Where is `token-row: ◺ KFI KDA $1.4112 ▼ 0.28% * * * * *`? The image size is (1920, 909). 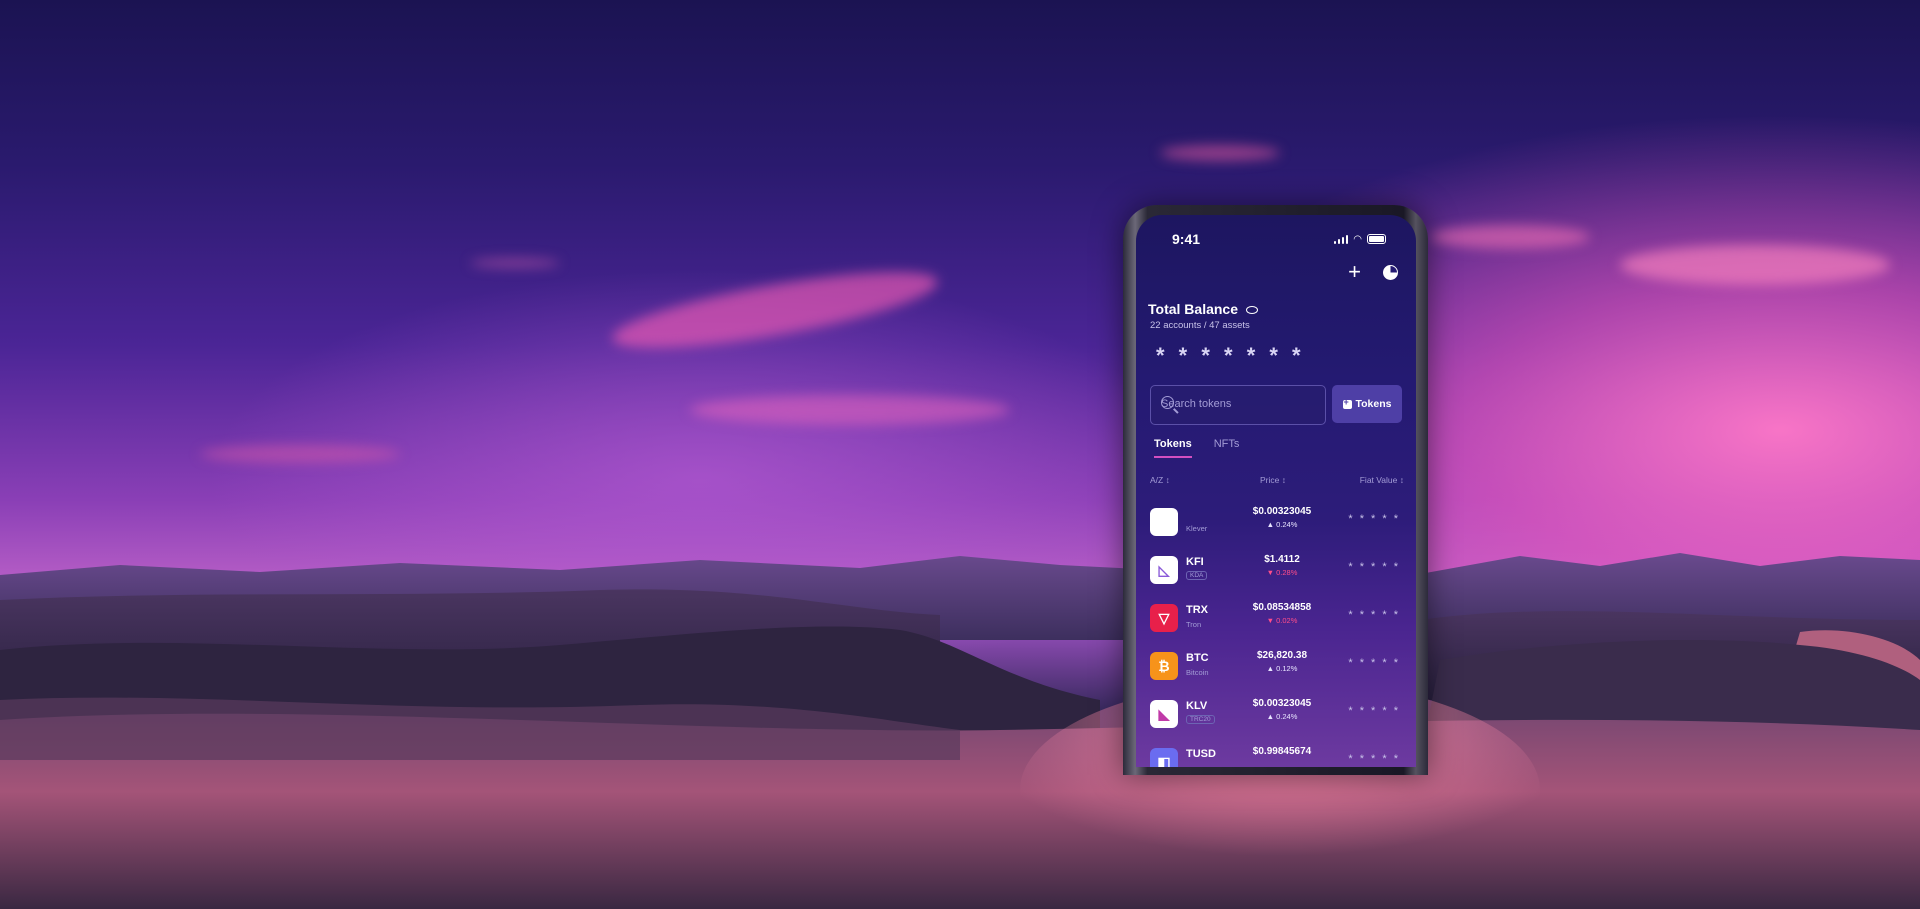
token-row: ◺ KFI KDA $1.4112 ▼ 0.28% * * * * * is located at coordinates (1276, 570).